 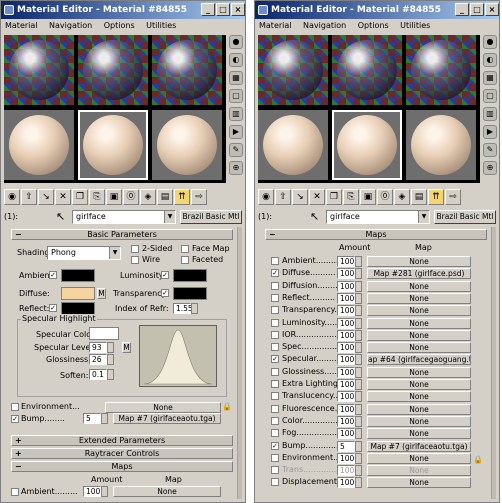 What do you see at coordinates (453, 197) in the screenshot?
I see `go-forward-icon: ⇨` at bounding box center [453, 197].